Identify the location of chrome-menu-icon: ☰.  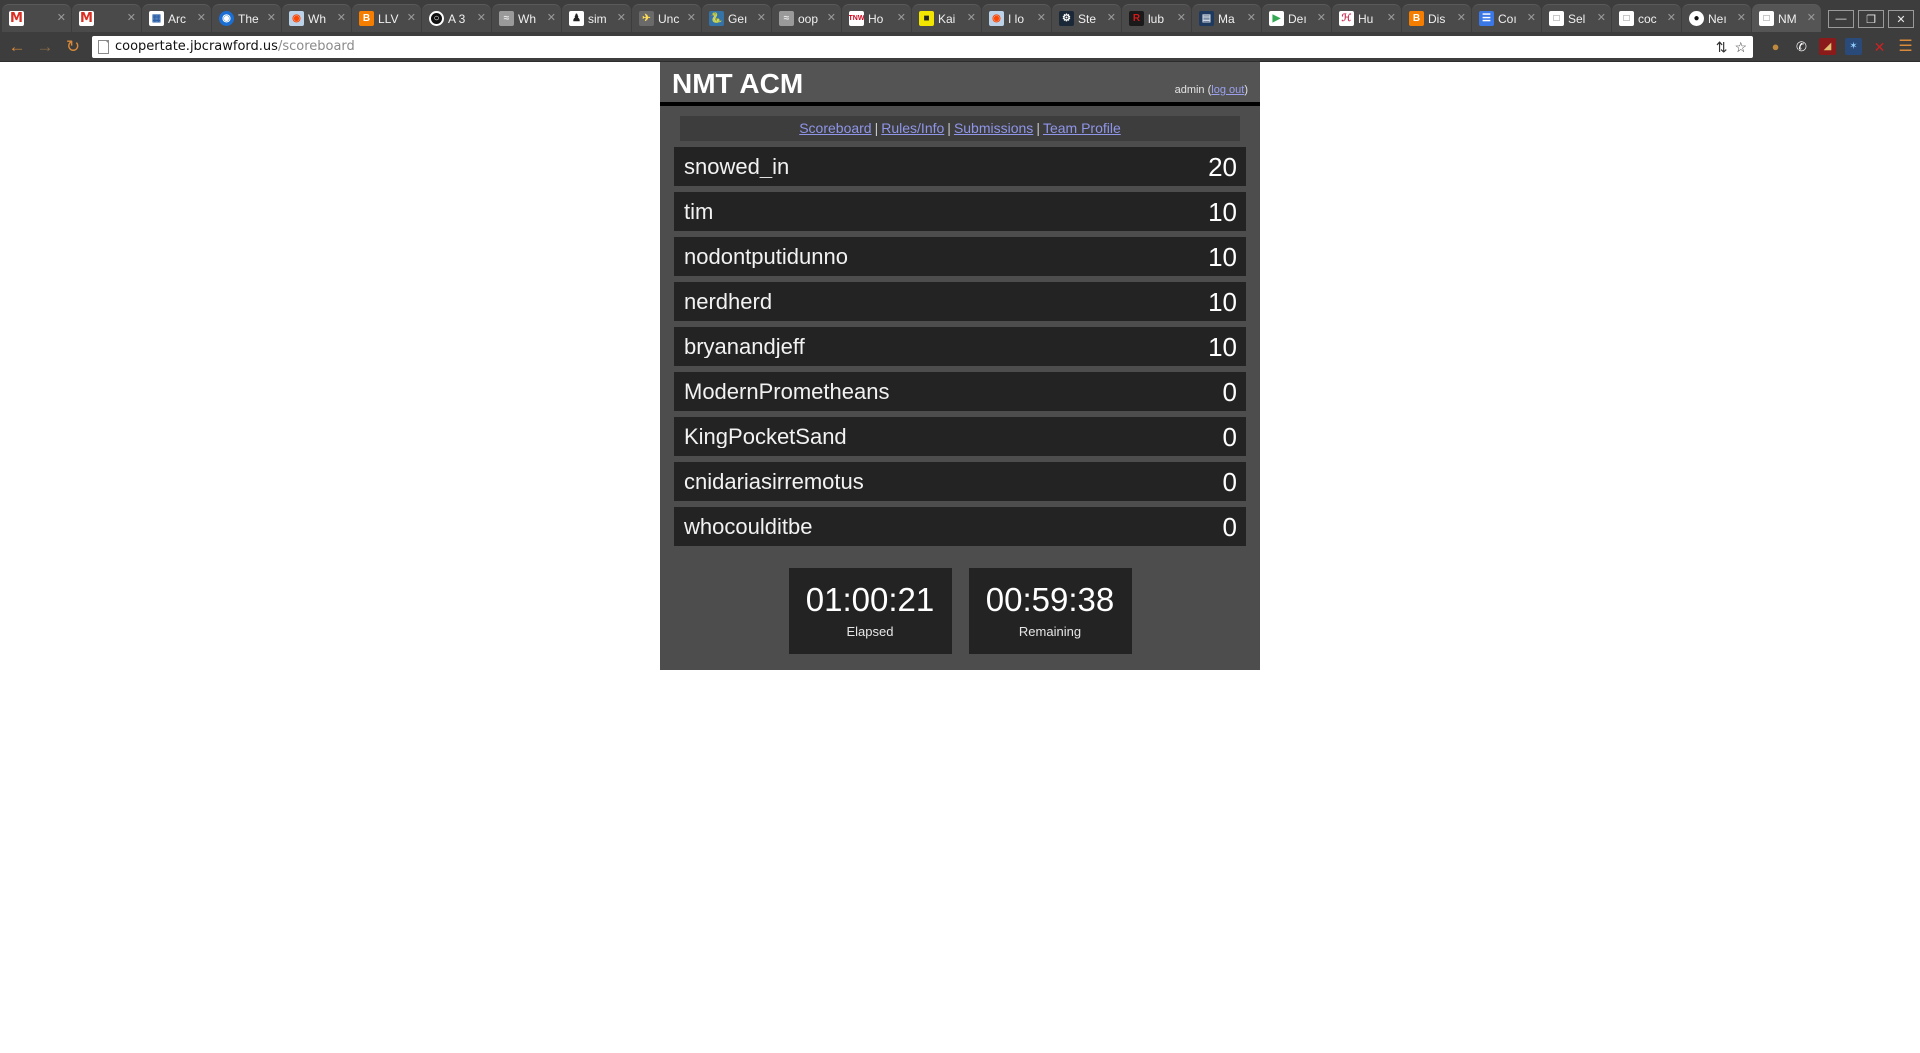
(1905, 46).